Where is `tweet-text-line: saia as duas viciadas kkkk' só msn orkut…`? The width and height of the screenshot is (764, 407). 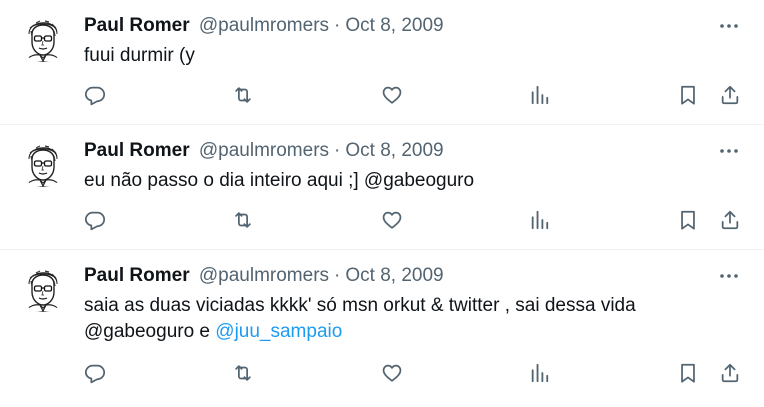
tweet-text-line: saia as duas viciadas kkkk' só msn orkut… is located at coordinates (360, 305).